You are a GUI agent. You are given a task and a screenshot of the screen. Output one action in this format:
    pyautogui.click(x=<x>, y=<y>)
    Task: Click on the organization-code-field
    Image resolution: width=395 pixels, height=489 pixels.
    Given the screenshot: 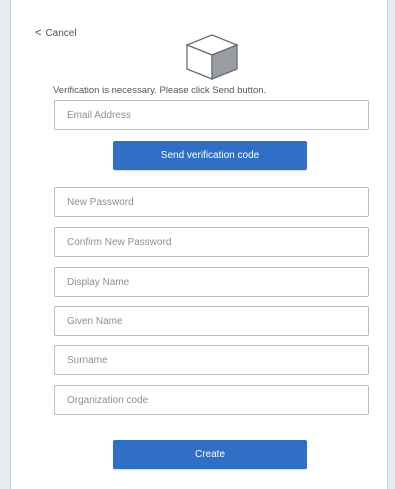 What is the action you would take?
    pyautogui.click(x=211, y=400)
    